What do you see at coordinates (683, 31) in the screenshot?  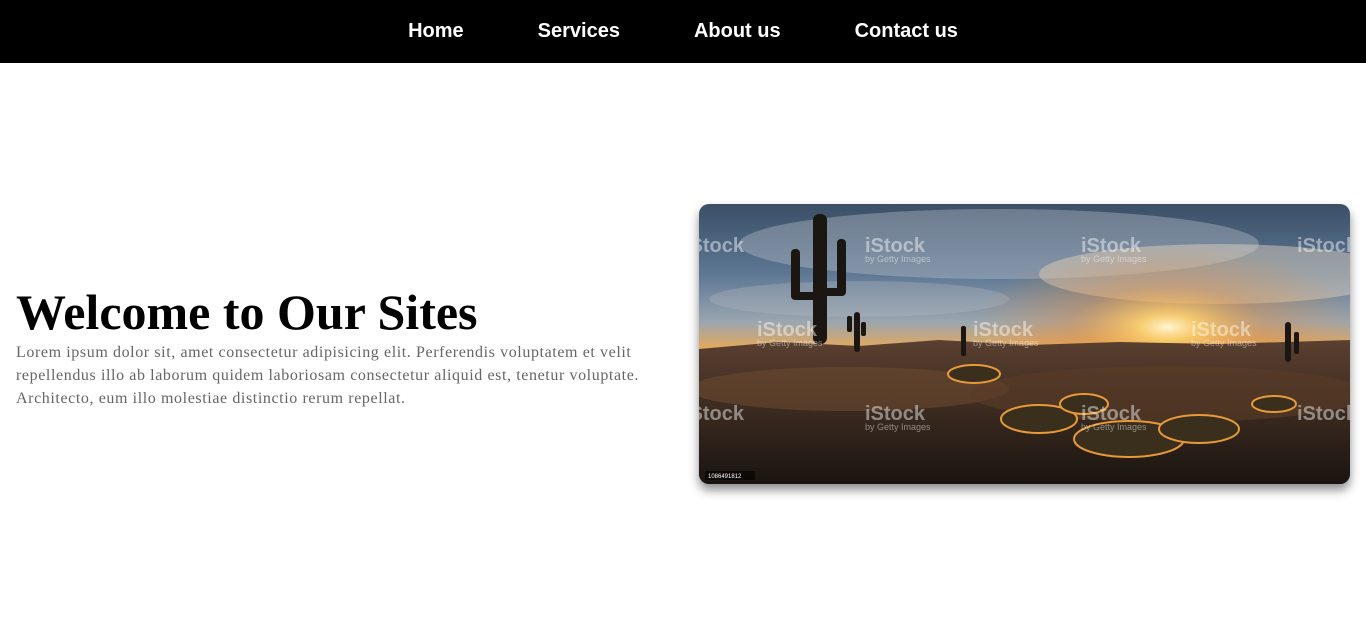 I see `top-navigation: Home Services About us Contact us` at bounding box center [683, 31].